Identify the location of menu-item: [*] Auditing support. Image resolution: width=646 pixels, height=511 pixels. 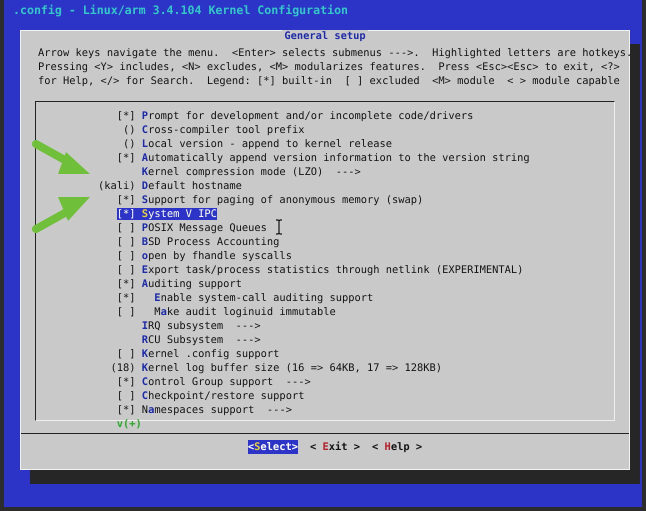
(179, 284).